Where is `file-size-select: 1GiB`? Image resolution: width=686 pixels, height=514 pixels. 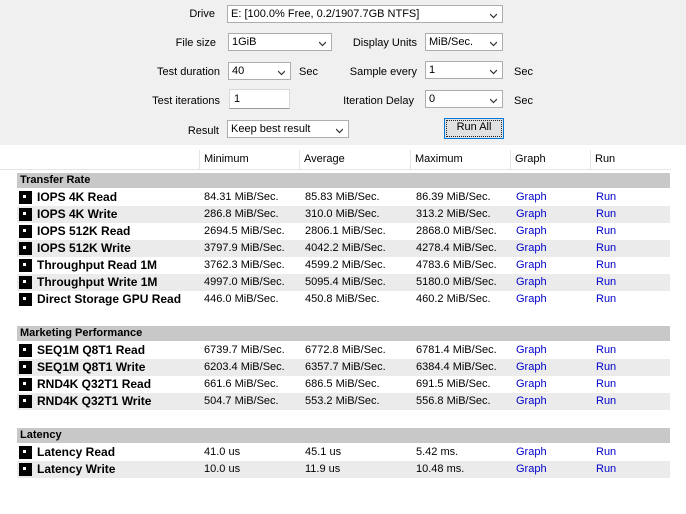
file-size-select: 1GiB is located at coordinates (280, 42).